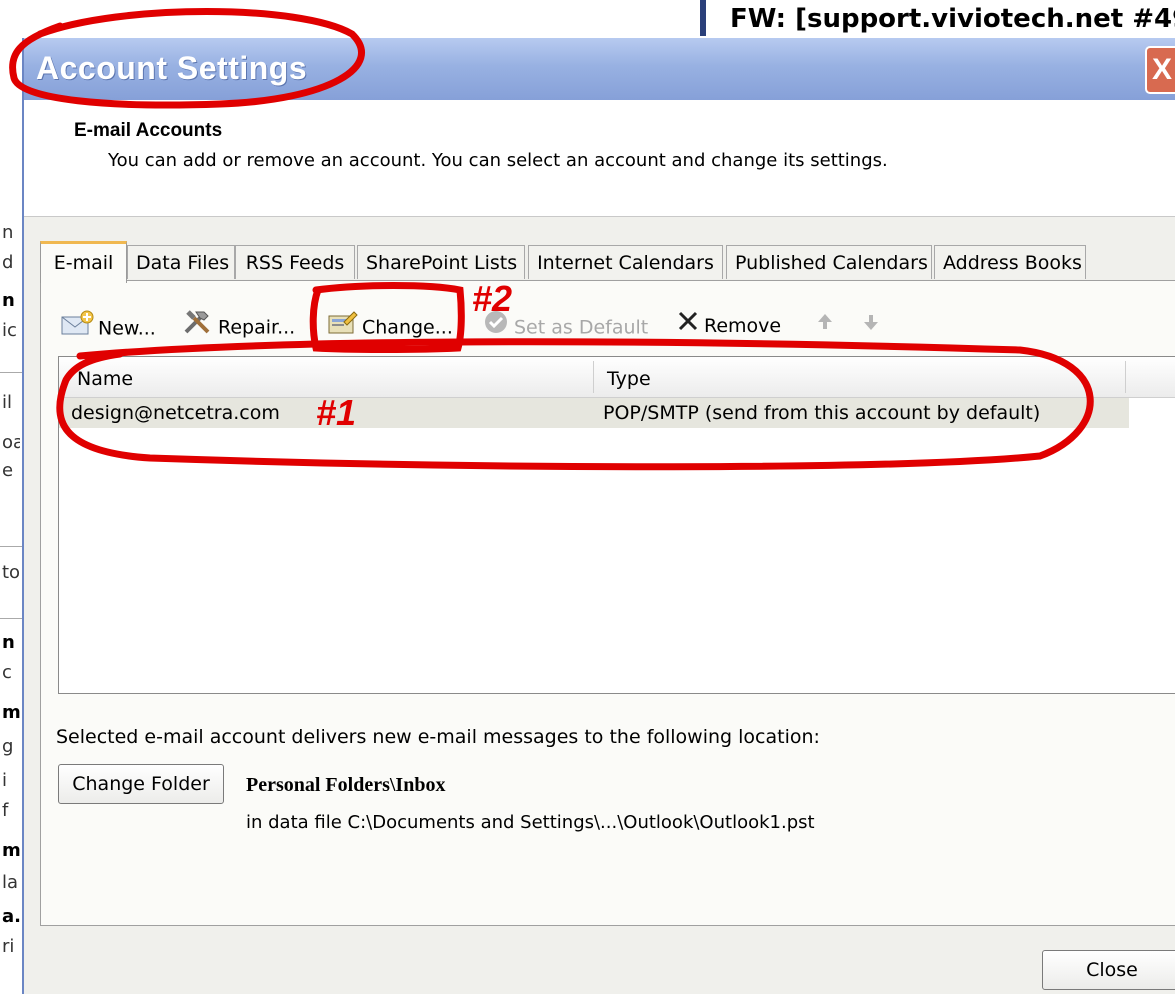  What do you see at coordinates (11, 572) in the screenshot?
I see `background-text-fragment: to` at bounding box center [11, 572].